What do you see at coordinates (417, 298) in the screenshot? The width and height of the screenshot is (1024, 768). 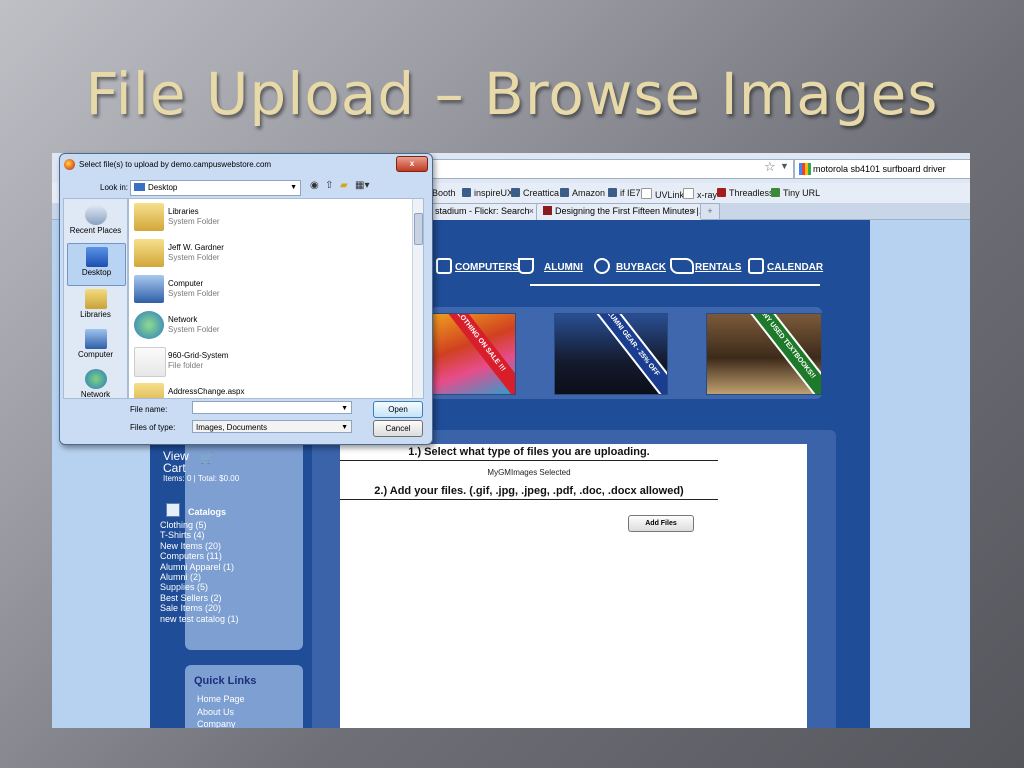 I see `scrollbar` at bounding box center [417, 298].